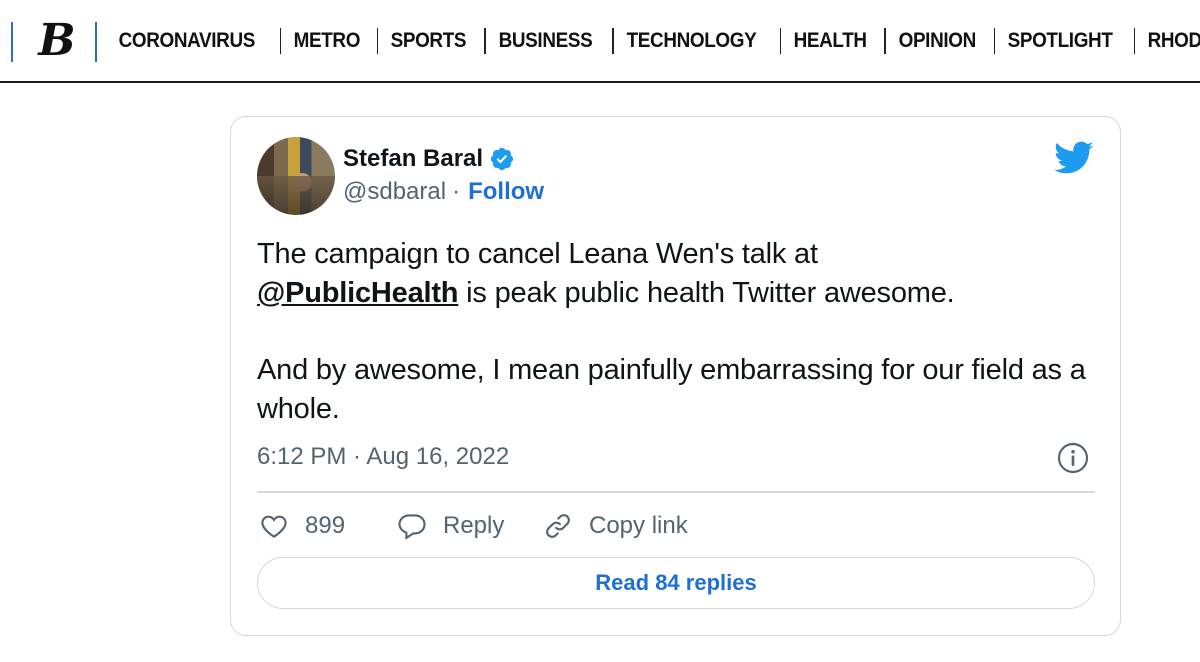 The width and height of the screenshot is (1200, 662). Describe the element at coordinates (358, 293) in the screenshot. I see `mention-link: @PublicHealth` at that location.